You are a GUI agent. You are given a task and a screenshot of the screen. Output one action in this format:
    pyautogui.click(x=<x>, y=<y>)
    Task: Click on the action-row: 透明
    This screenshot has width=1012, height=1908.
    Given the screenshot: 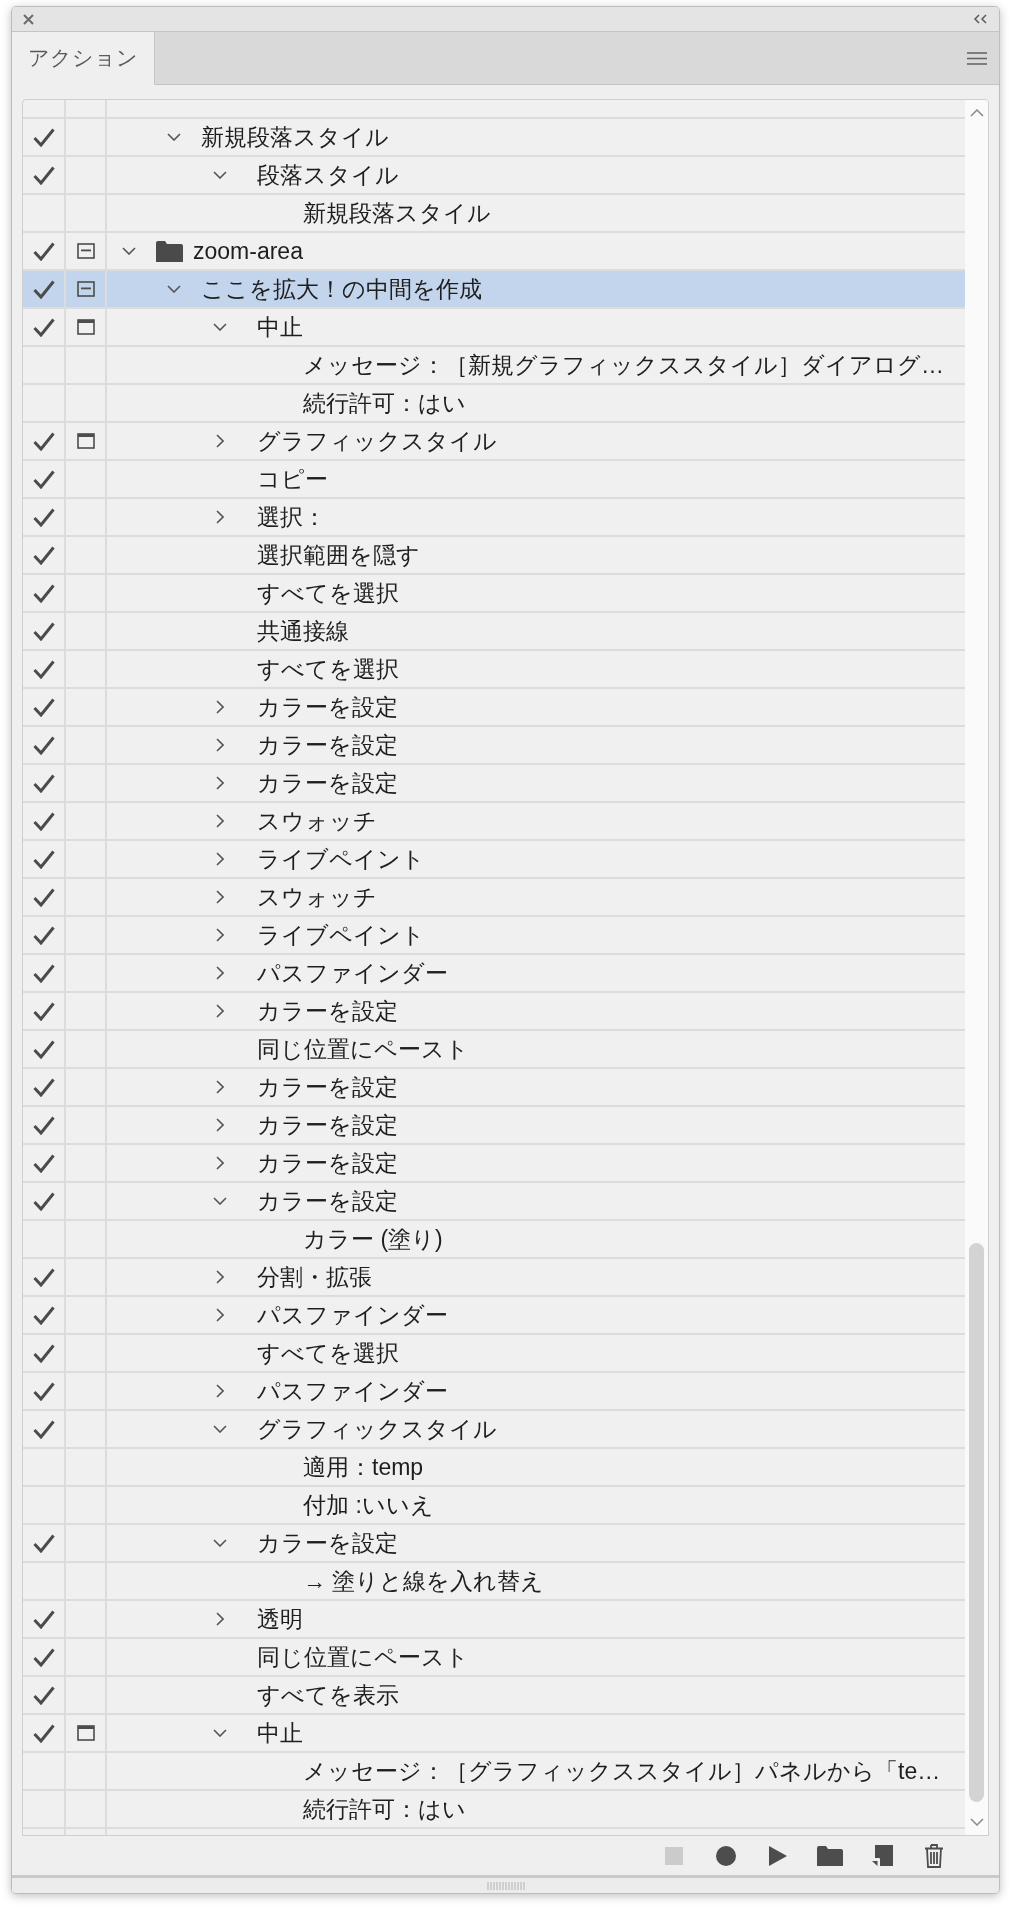 What is the action you would take?
    pyautogui.click(x=494, y=1620)
    